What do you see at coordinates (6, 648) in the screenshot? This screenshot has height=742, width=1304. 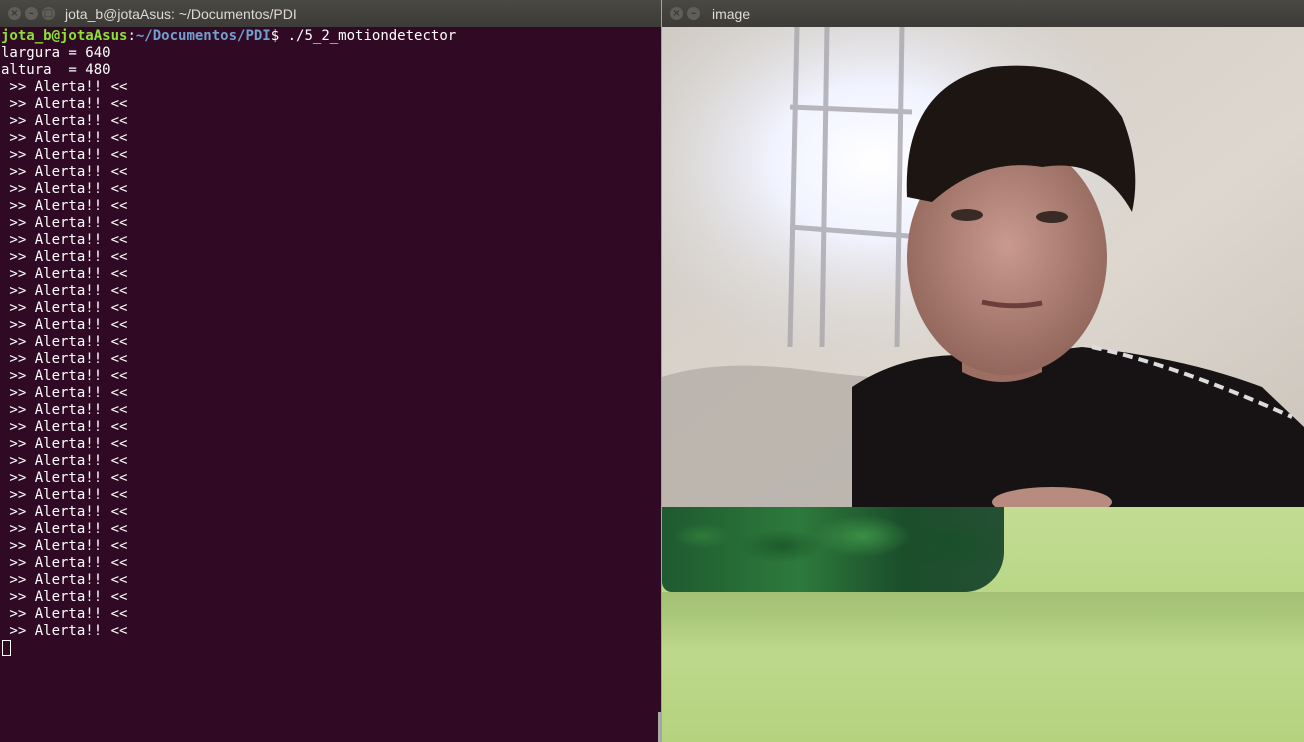 I see `terminal-cursor` at bounding box center [6, 648].